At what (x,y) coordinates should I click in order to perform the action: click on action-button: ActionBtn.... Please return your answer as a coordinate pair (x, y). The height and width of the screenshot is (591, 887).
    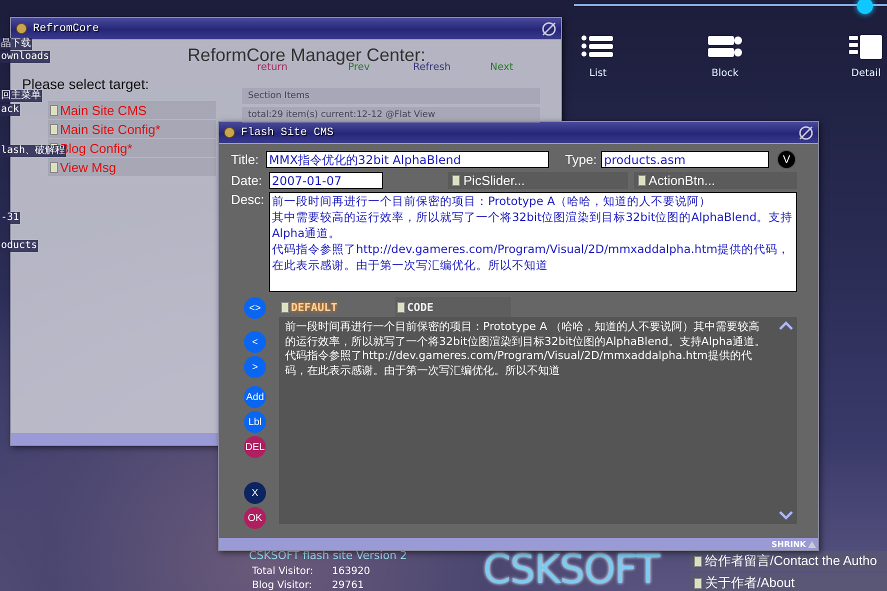
    Looking at the image, I should click on (715, 180).